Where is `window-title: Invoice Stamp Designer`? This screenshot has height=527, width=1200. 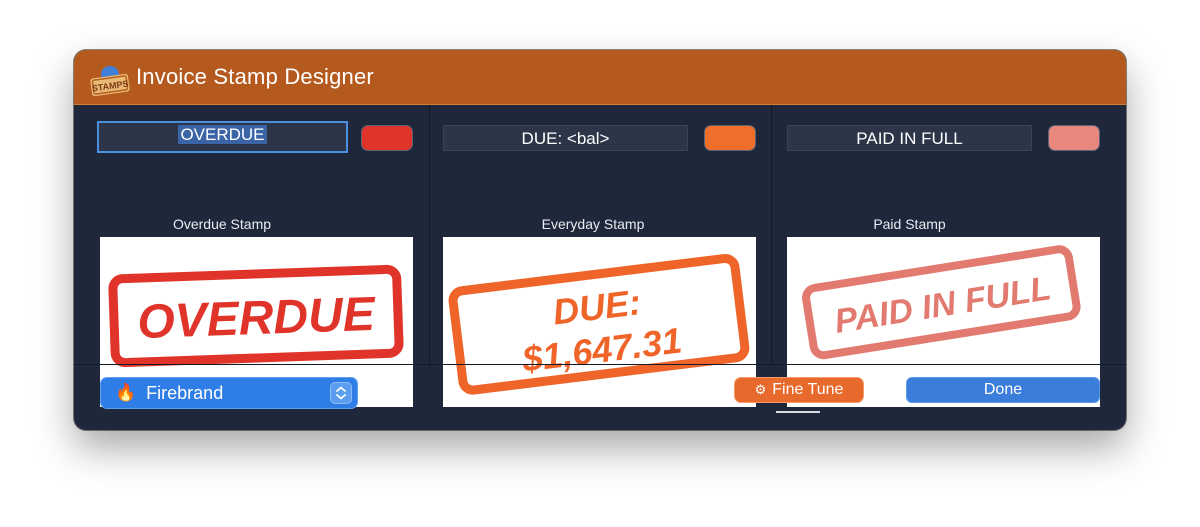
window-title: Invoice Stamp Designer is located at coordinates (255, 76).